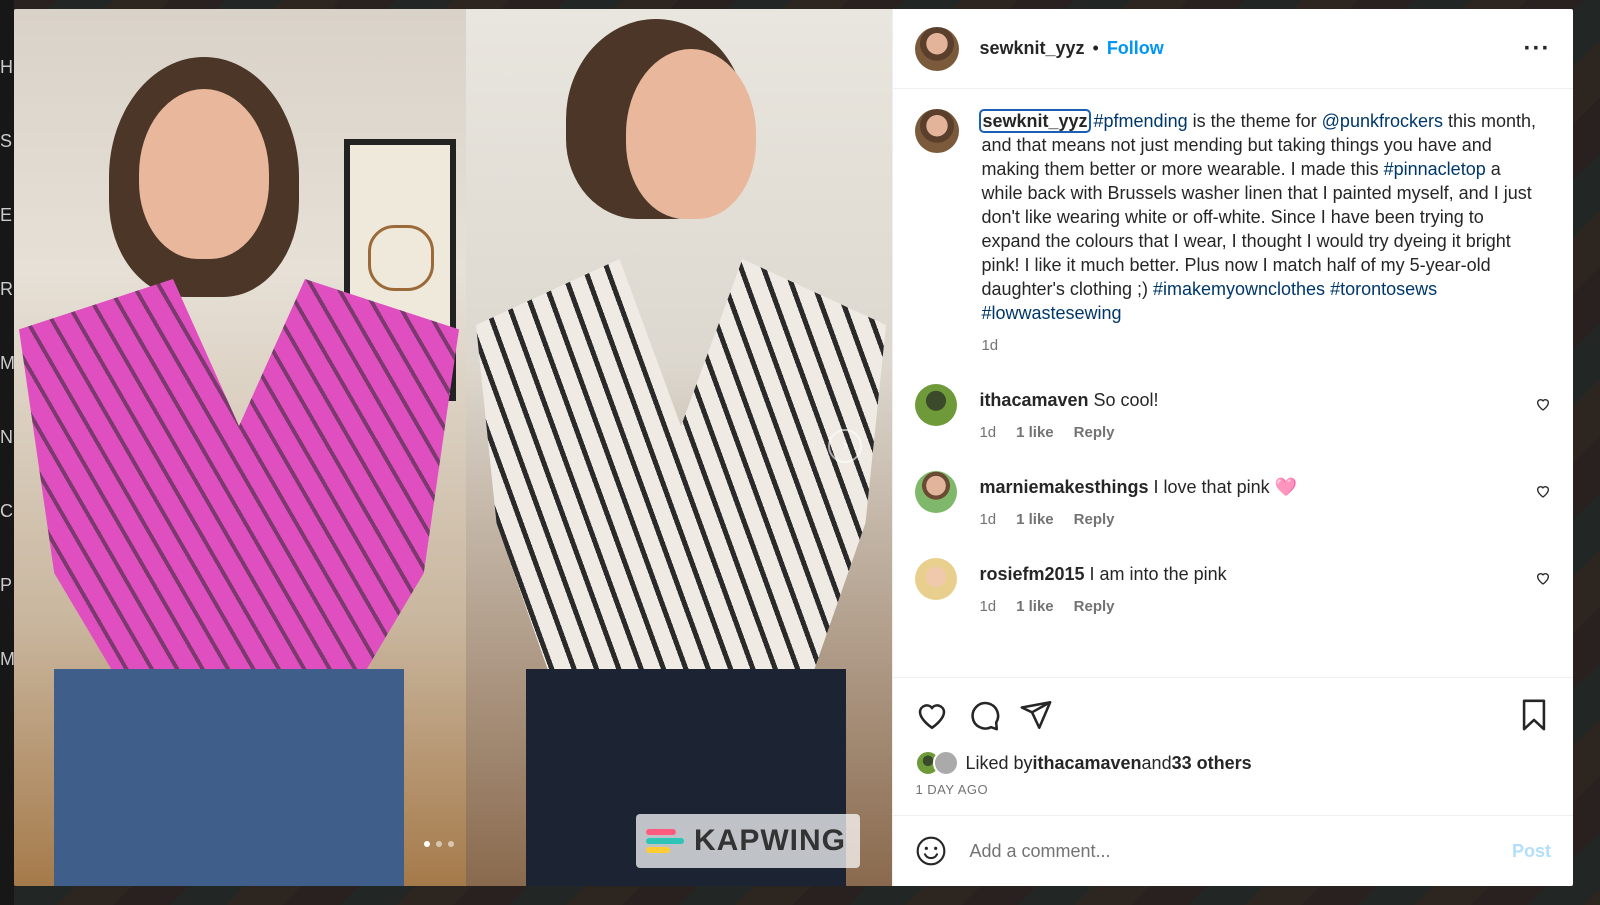  I want to click on carousel-indicators, so click(439, 844).